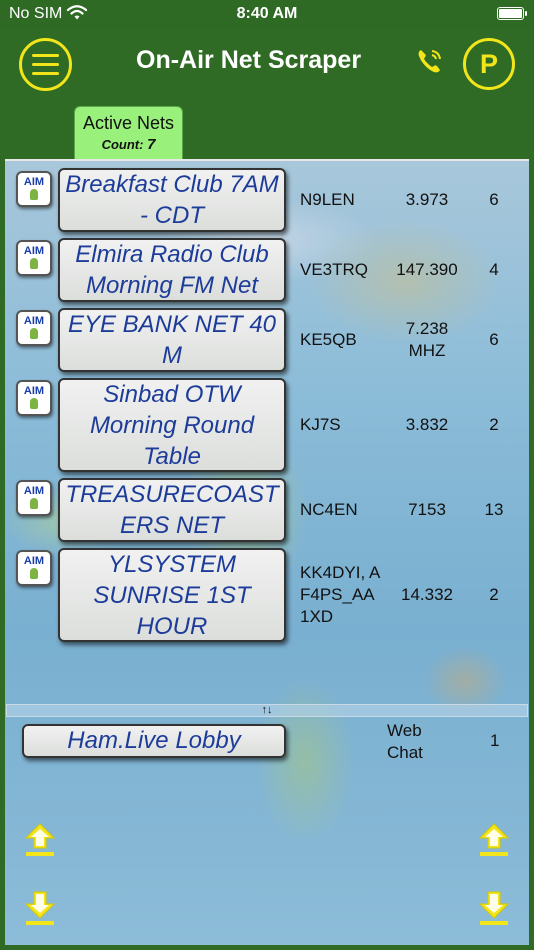  I want to click on net-frequency: 3.832, so click(427, 424).